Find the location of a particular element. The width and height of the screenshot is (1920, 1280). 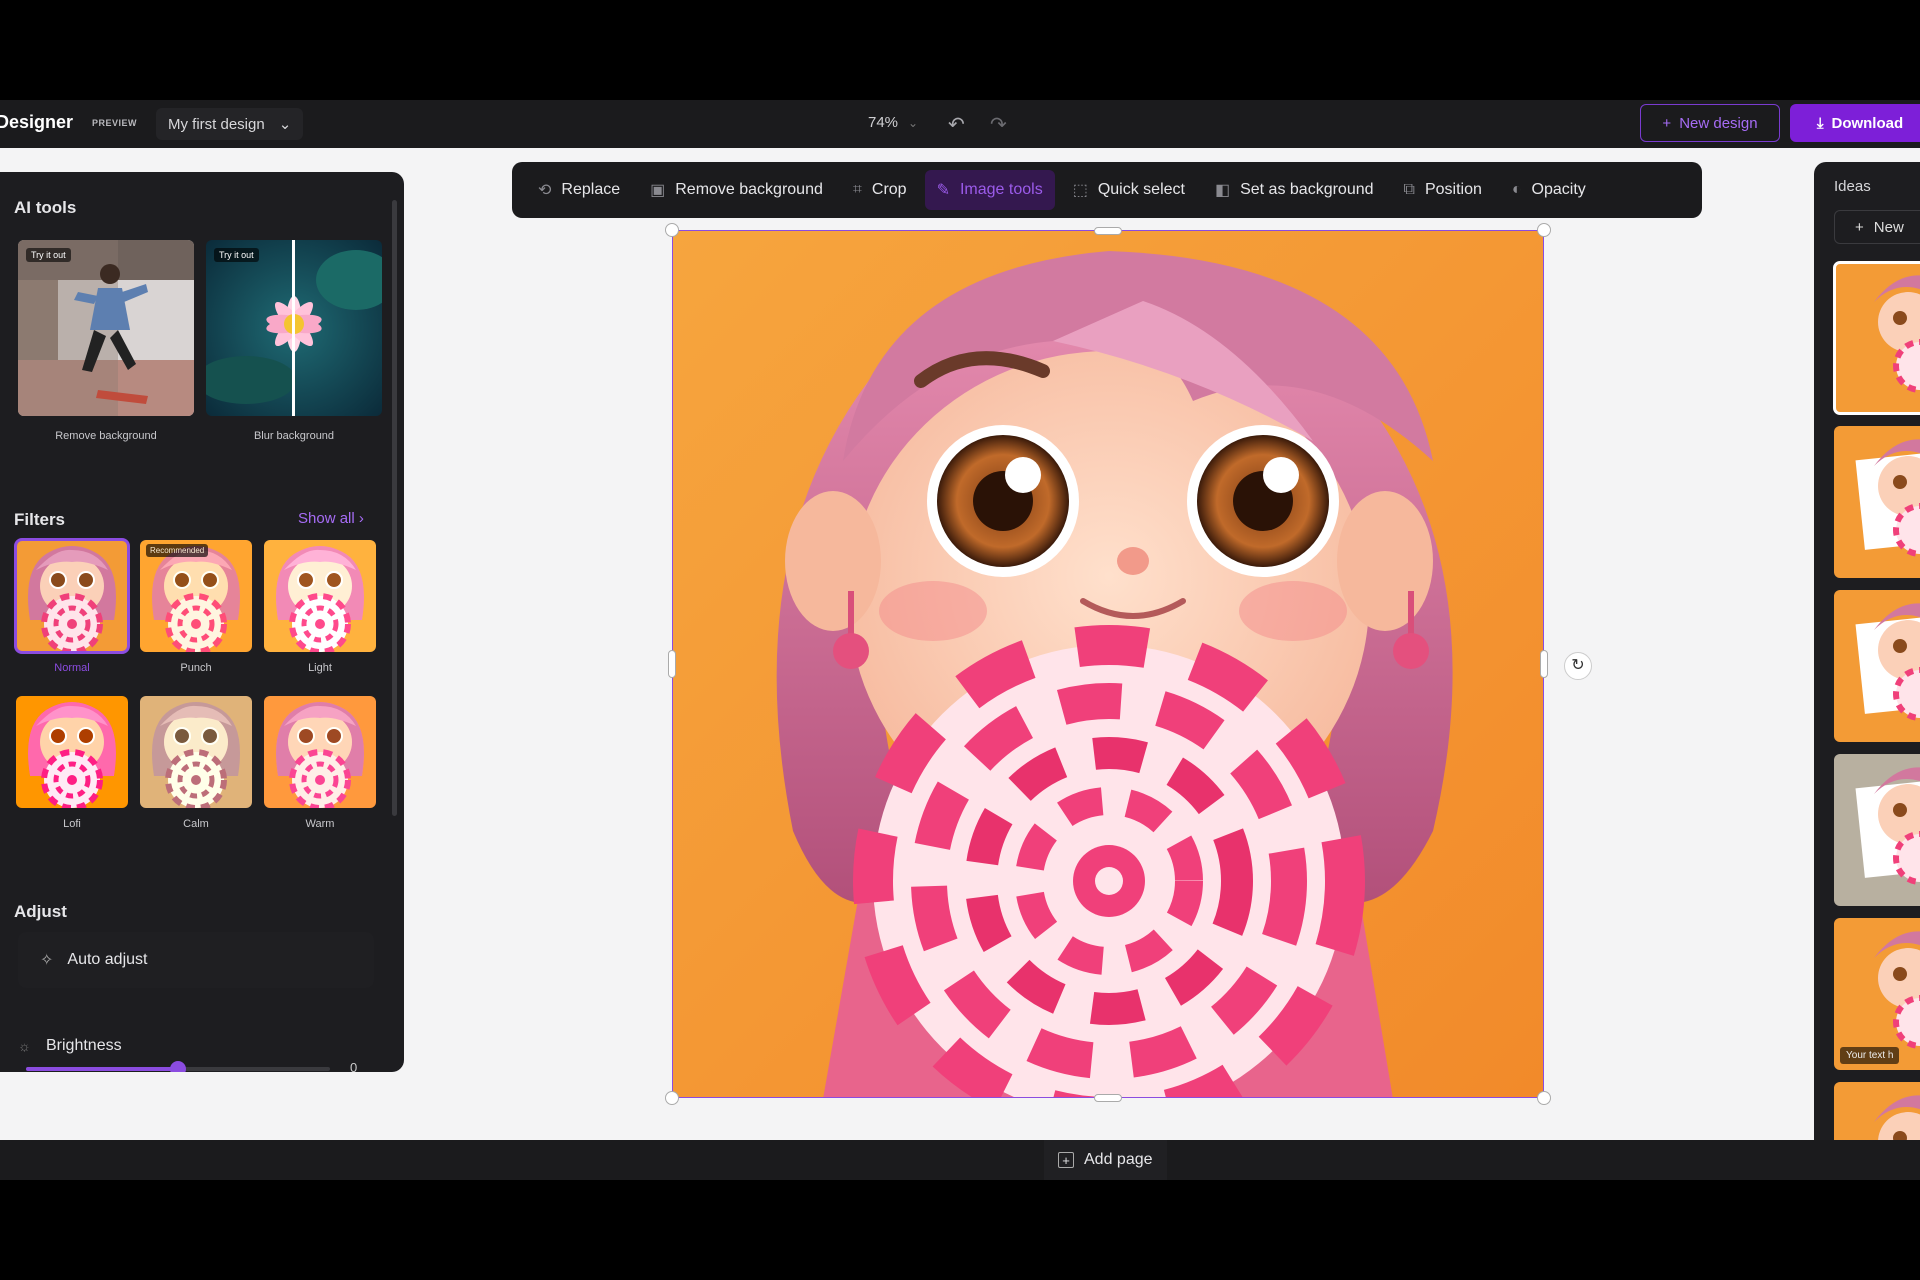

replace-icon: ⟲ is located at coordinates (545, 190).